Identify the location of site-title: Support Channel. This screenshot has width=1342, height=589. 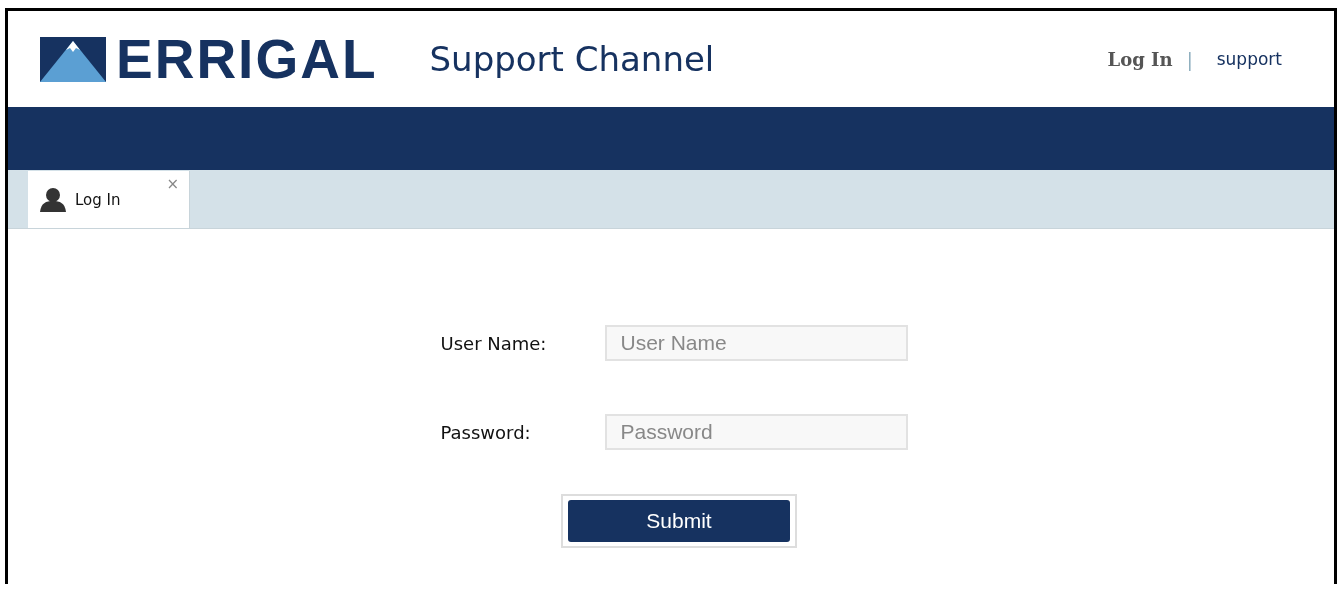
(572, 59).